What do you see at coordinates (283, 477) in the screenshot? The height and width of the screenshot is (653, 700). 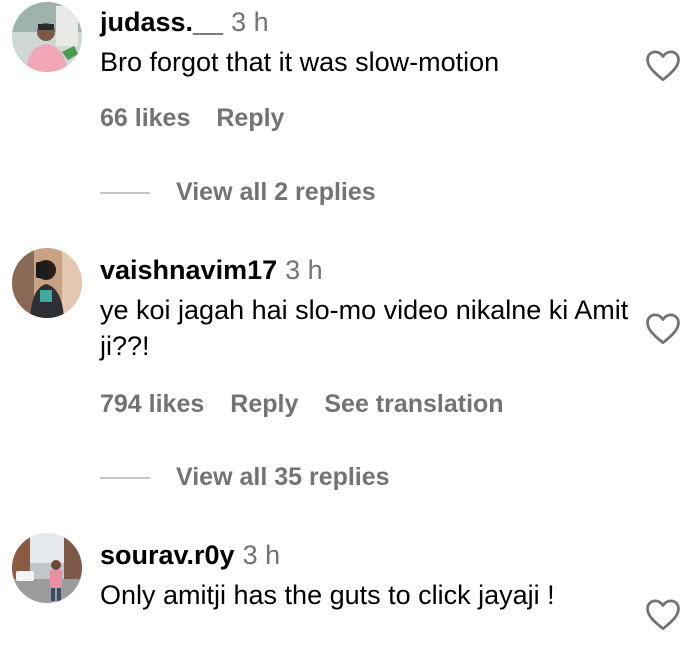 I see `view-replies-label: View all 35 replies` at bounding box center [283, 477].